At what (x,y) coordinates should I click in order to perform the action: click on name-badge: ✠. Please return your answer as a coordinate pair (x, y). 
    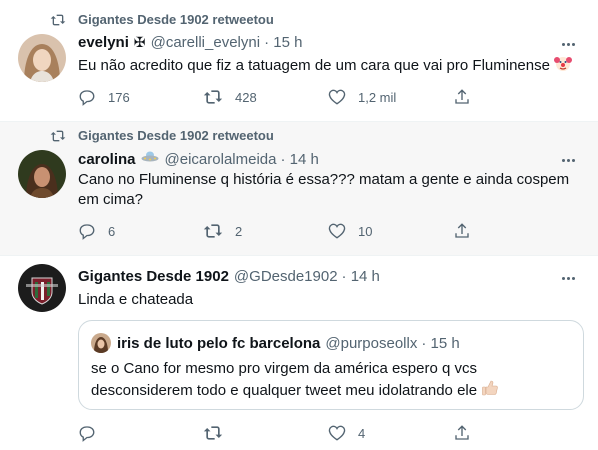
    Looking at the image, I should click on (139, 42).